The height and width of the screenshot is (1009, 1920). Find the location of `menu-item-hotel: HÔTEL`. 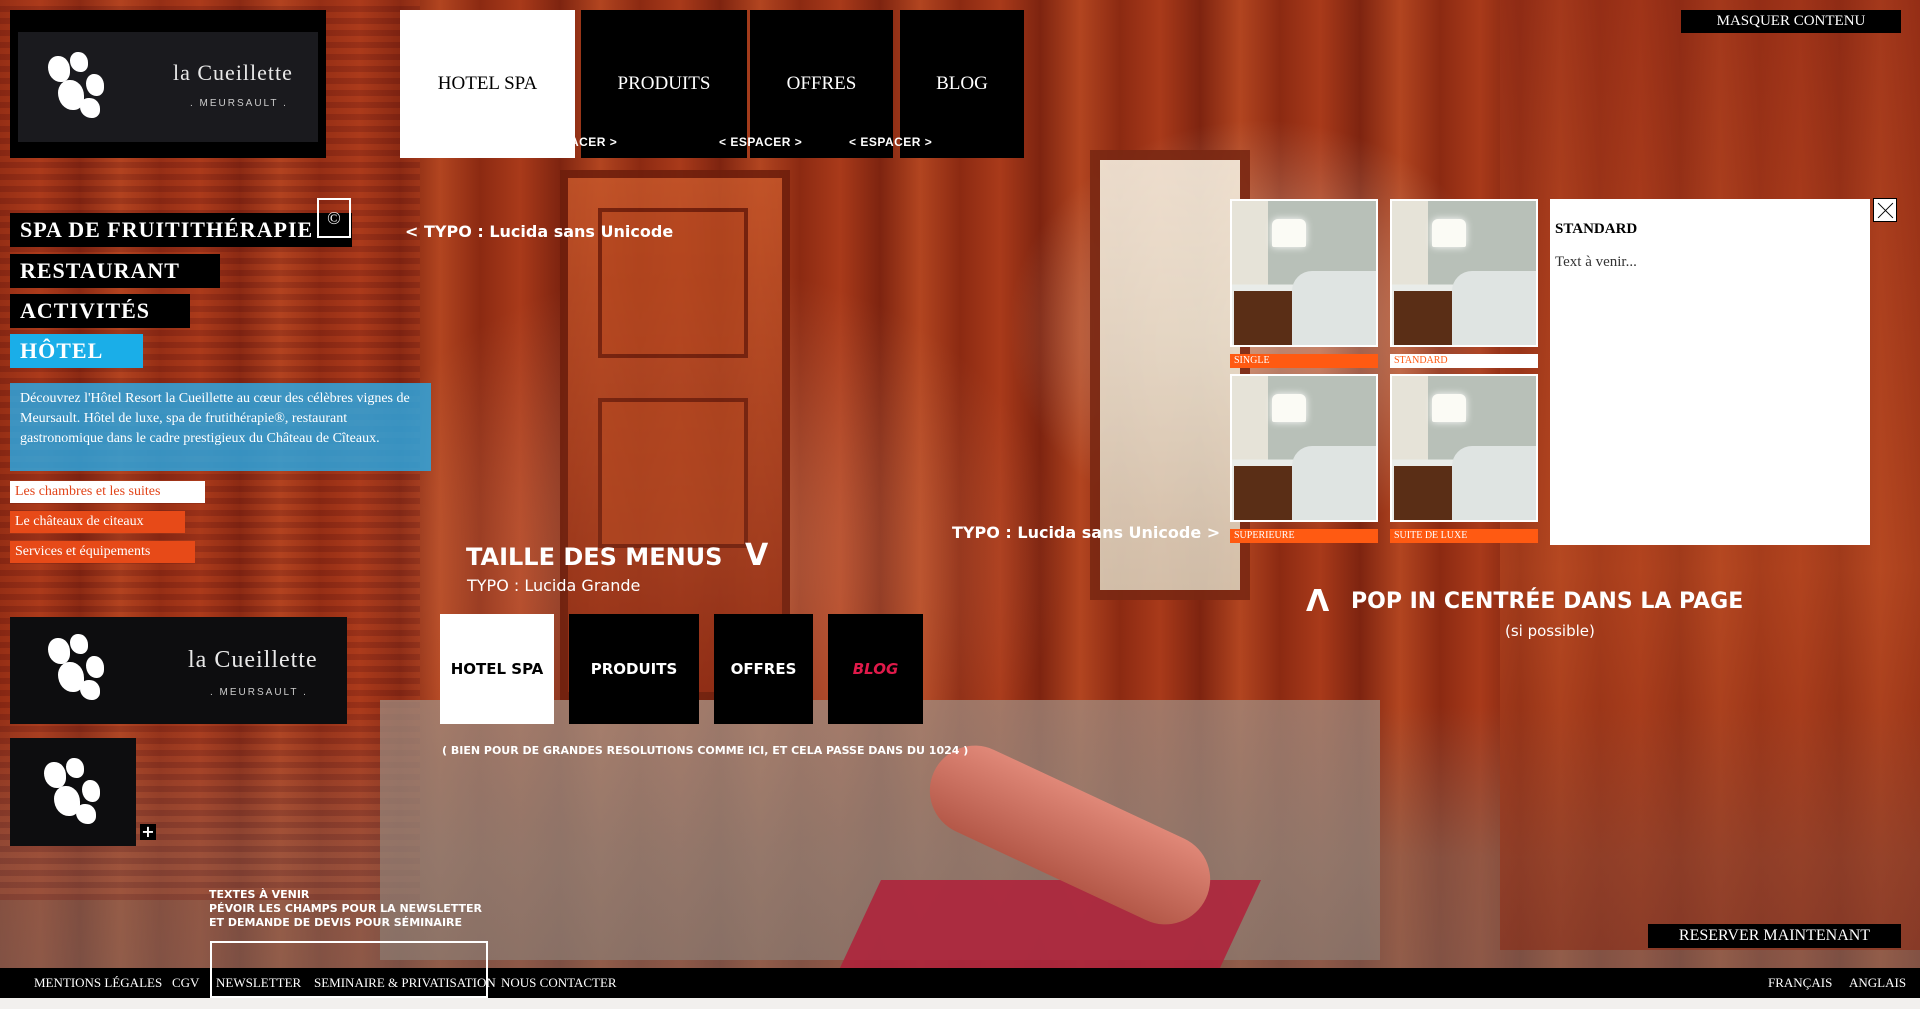

menu-item-hotel: HÔTEL is located at coordinates (76, 351).